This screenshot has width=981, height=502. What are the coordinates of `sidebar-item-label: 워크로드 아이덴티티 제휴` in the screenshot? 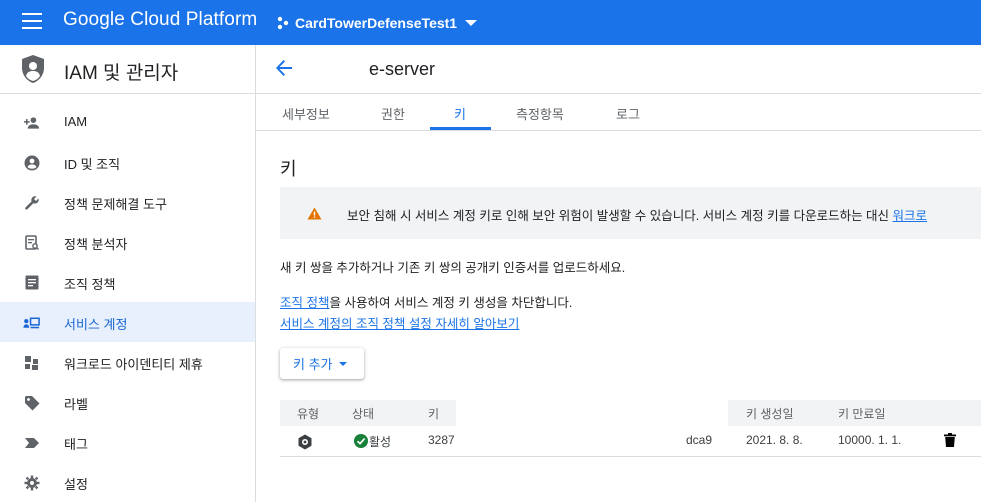 It's located at (133, 364).